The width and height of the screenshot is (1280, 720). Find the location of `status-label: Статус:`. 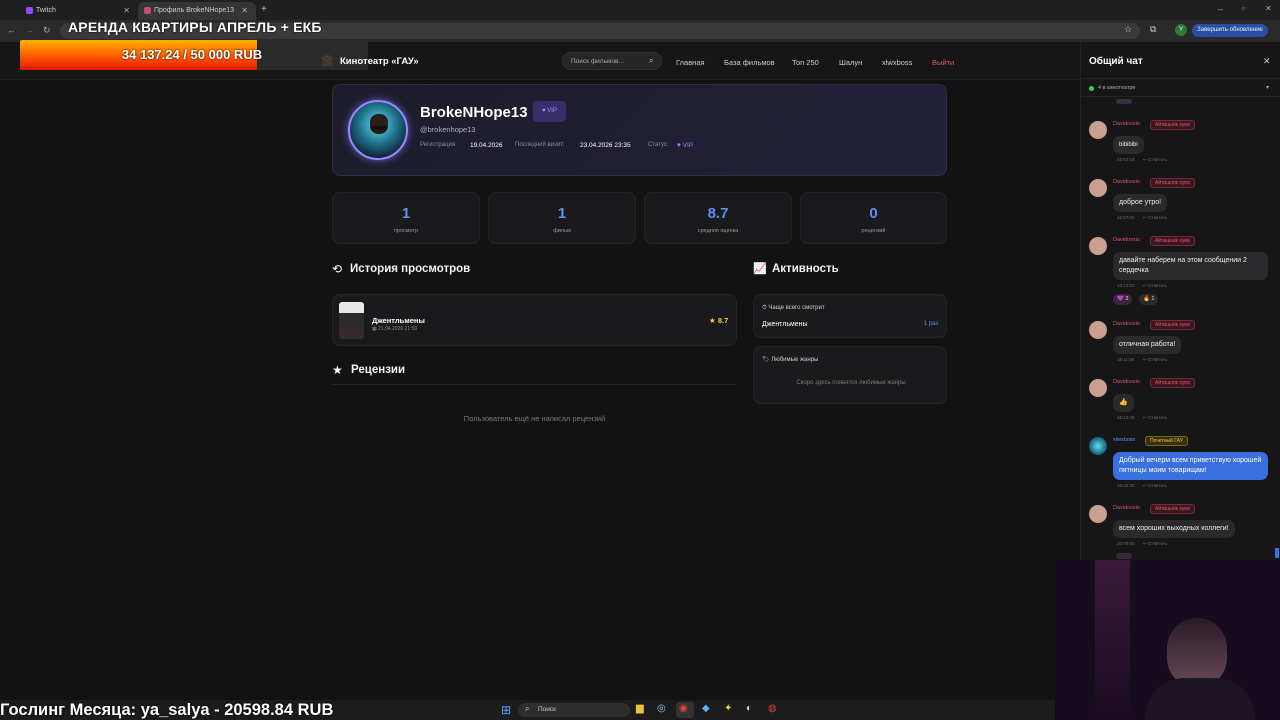

status-label: Статус: is located at coordinates (658, 145).